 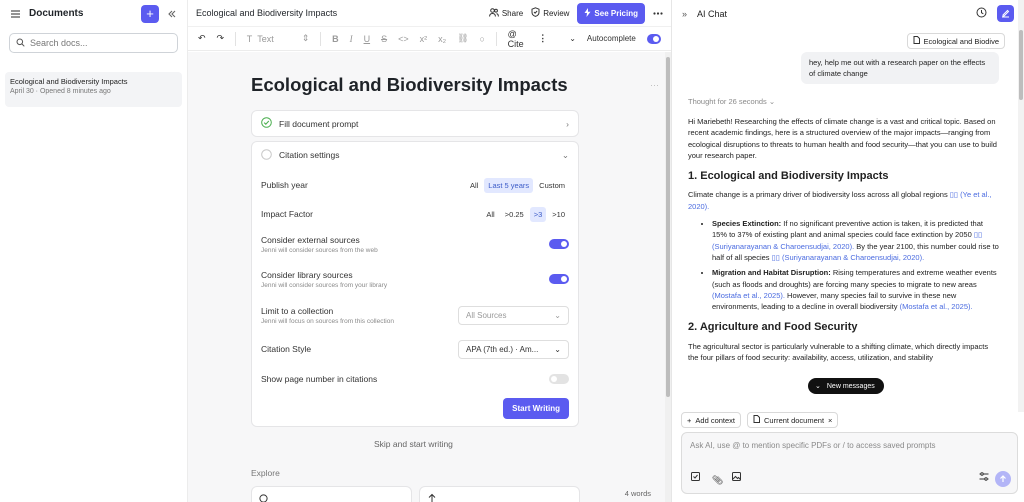 I want to click on publish-year-option: Custom, so click(x=552, y=185).